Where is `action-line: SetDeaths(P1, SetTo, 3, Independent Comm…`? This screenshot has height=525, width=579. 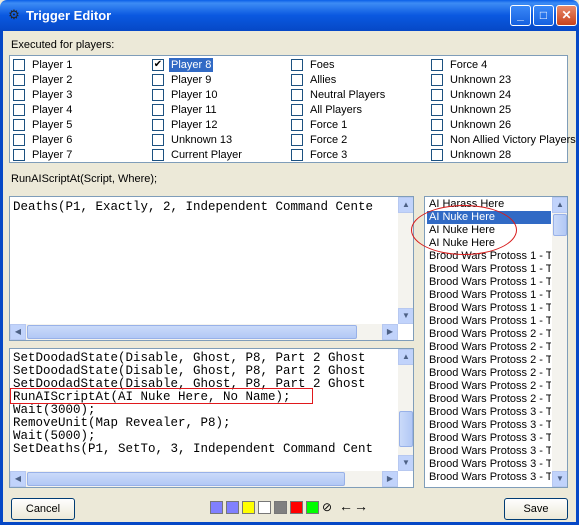
action-line: SetDeaths(P1, SetTo, 3, Independent Comm… is located at coordinates (193, 449).